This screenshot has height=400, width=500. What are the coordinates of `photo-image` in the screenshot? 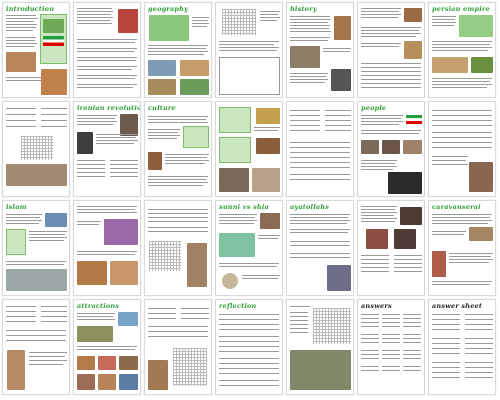 It's located at (21, 62).